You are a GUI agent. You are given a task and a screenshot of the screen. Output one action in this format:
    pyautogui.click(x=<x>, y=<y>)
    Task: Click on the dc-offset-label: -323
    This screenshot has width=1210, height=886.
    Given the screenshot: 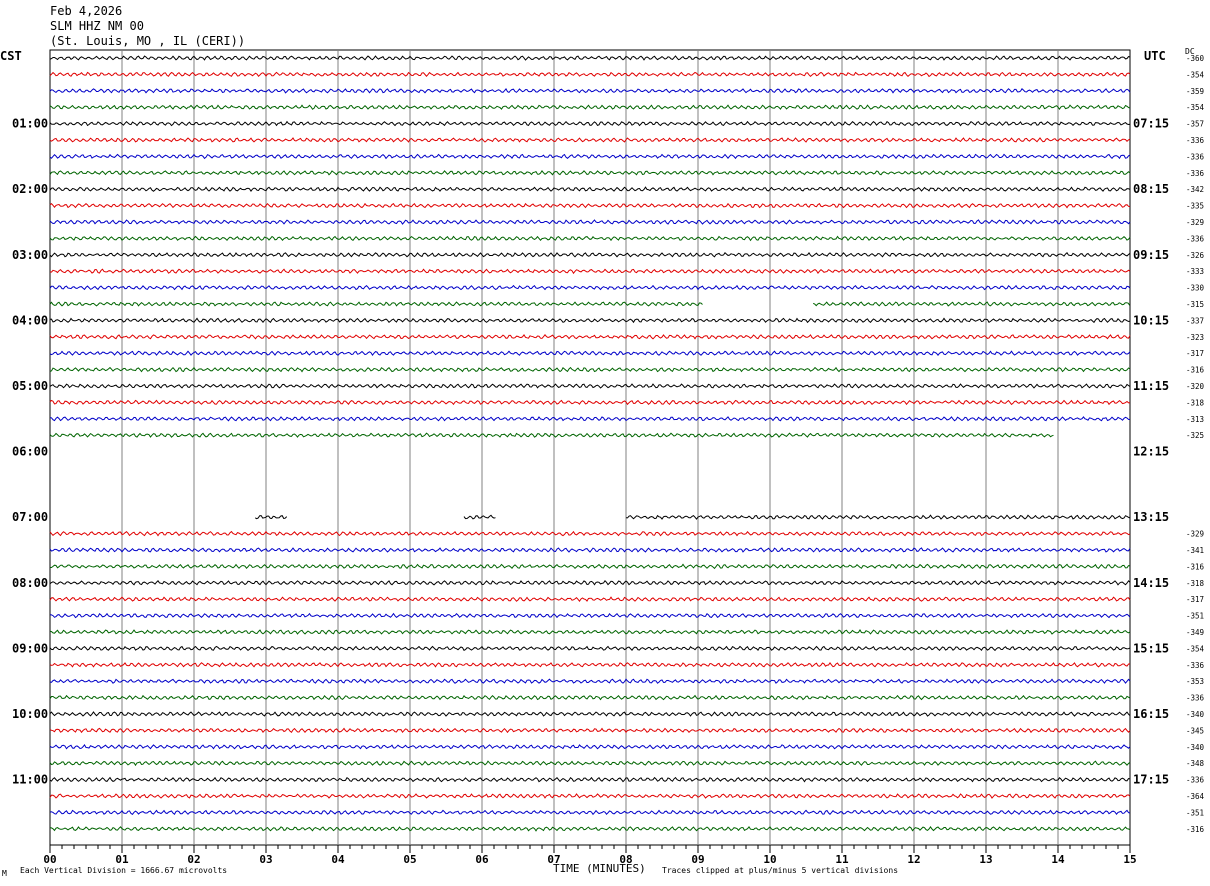 What is the action you would take?
    pyautogui.click(x=1195, y=337)
    